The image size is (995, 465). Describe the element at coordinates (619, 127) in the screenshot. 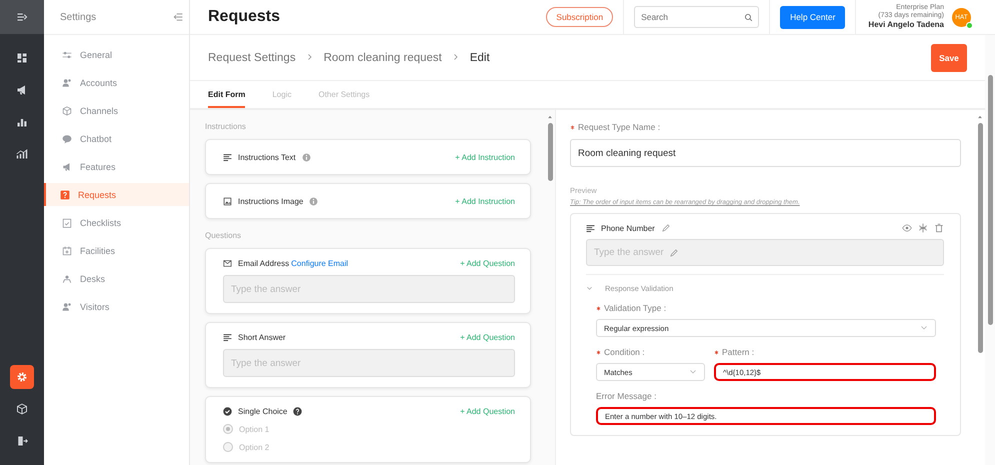

I see `request-type-name-label: Request Type Name :` at that location.